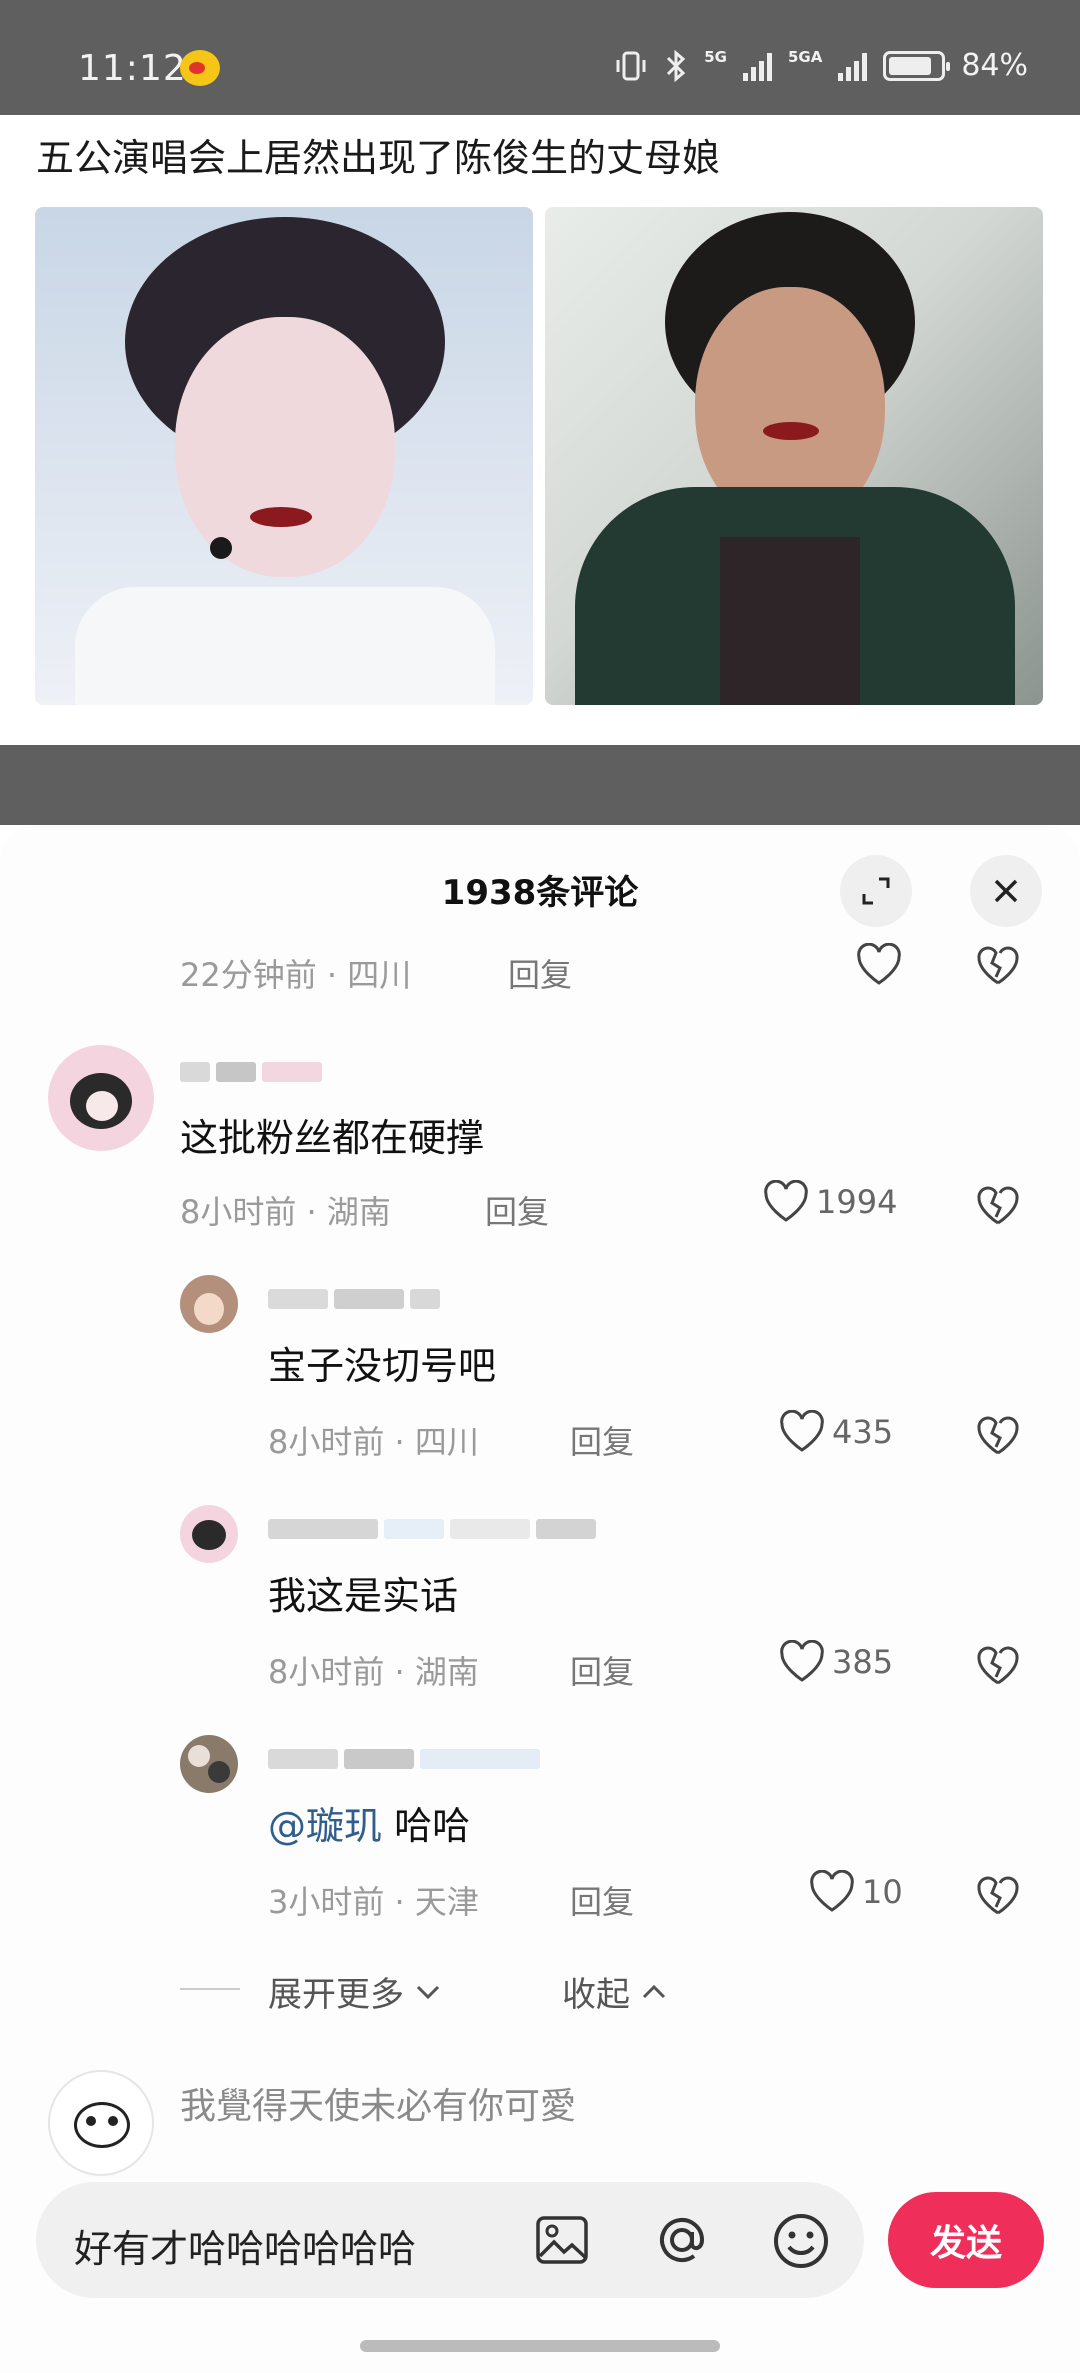 This screenshot has height=2373, width=1080. What do you see at coordinates (863, 1662) in the screenshot?
I see `like-count: 385` at bounding box center [863, 1662].